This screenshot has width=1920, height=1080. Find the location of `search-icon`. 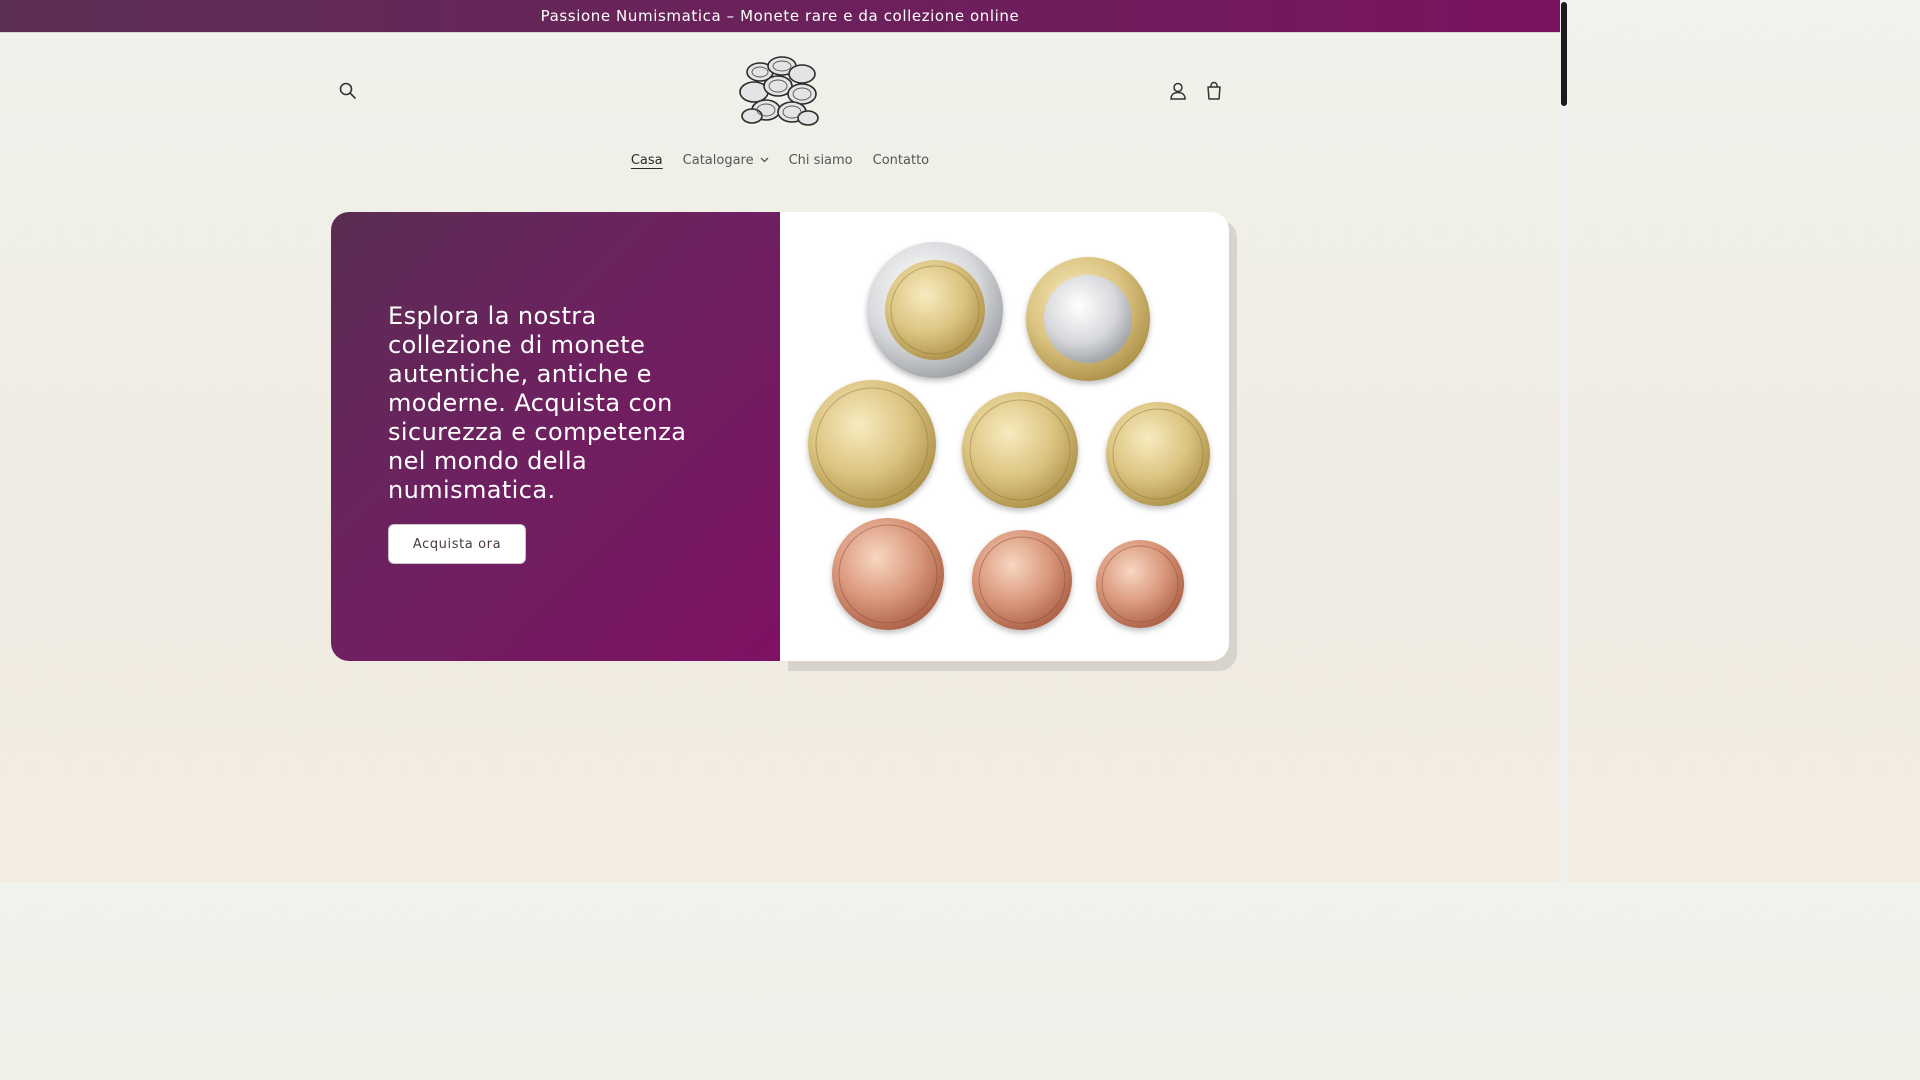

search-icon is located at coordinates (347, 90).